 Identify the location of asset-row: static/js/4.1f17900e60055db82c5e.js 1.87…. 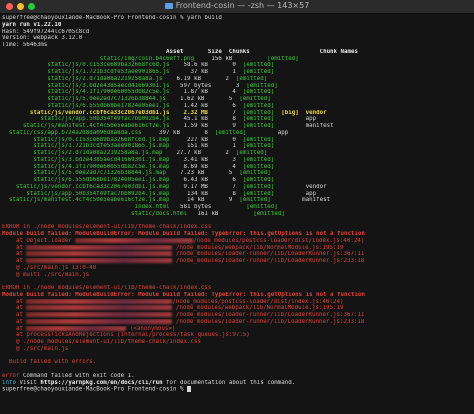
(237, 92).